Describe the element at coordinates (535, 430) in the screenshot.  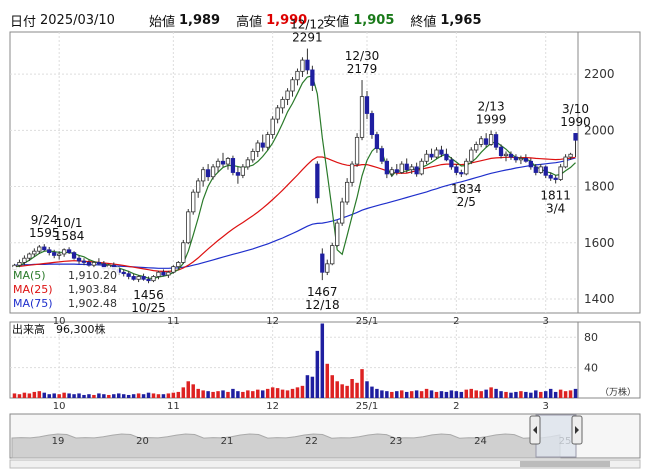
I see `navigator-left-handle` at that location.